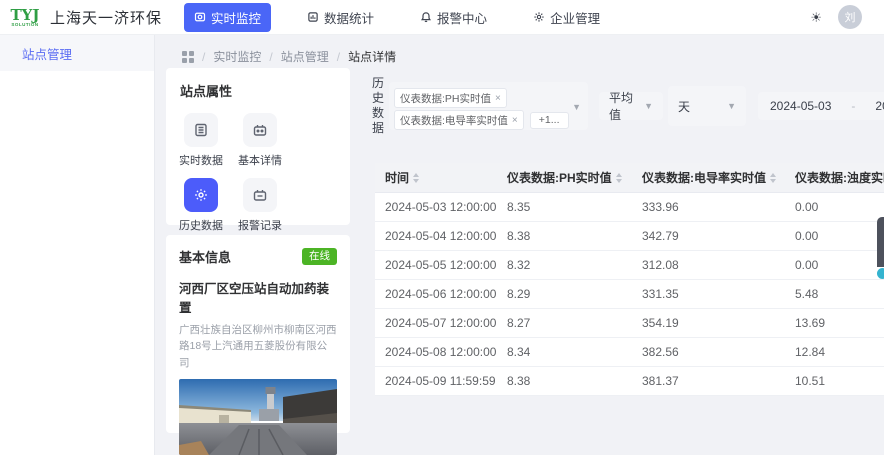 The width and height of the screenshot is (884, 455). Describe the element at coordinates (426, 17) in the screenshot. I see `alarm-icon` at that location.